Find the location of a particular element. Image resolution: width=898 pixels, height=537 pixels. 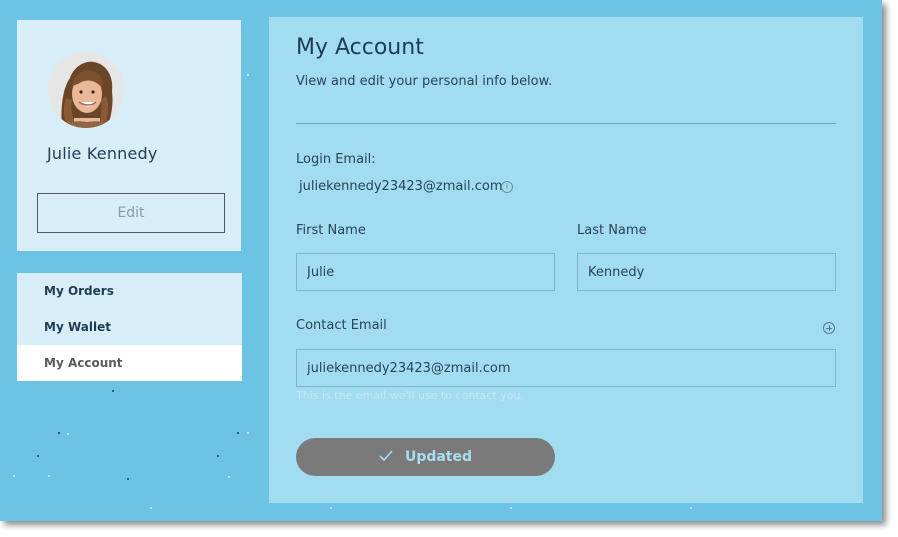

login-email-value: juliekennedy23423@zmail.com is located at coordinates (401, 186).